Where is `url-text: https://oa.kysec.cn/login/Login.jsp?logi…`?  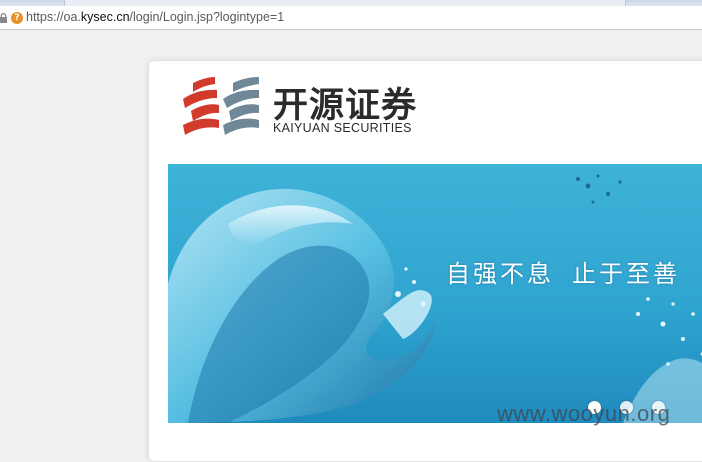 url-text: https://oa.kysec.cn/login/Login.jsp?logi… is located at coordinates (155, 17).